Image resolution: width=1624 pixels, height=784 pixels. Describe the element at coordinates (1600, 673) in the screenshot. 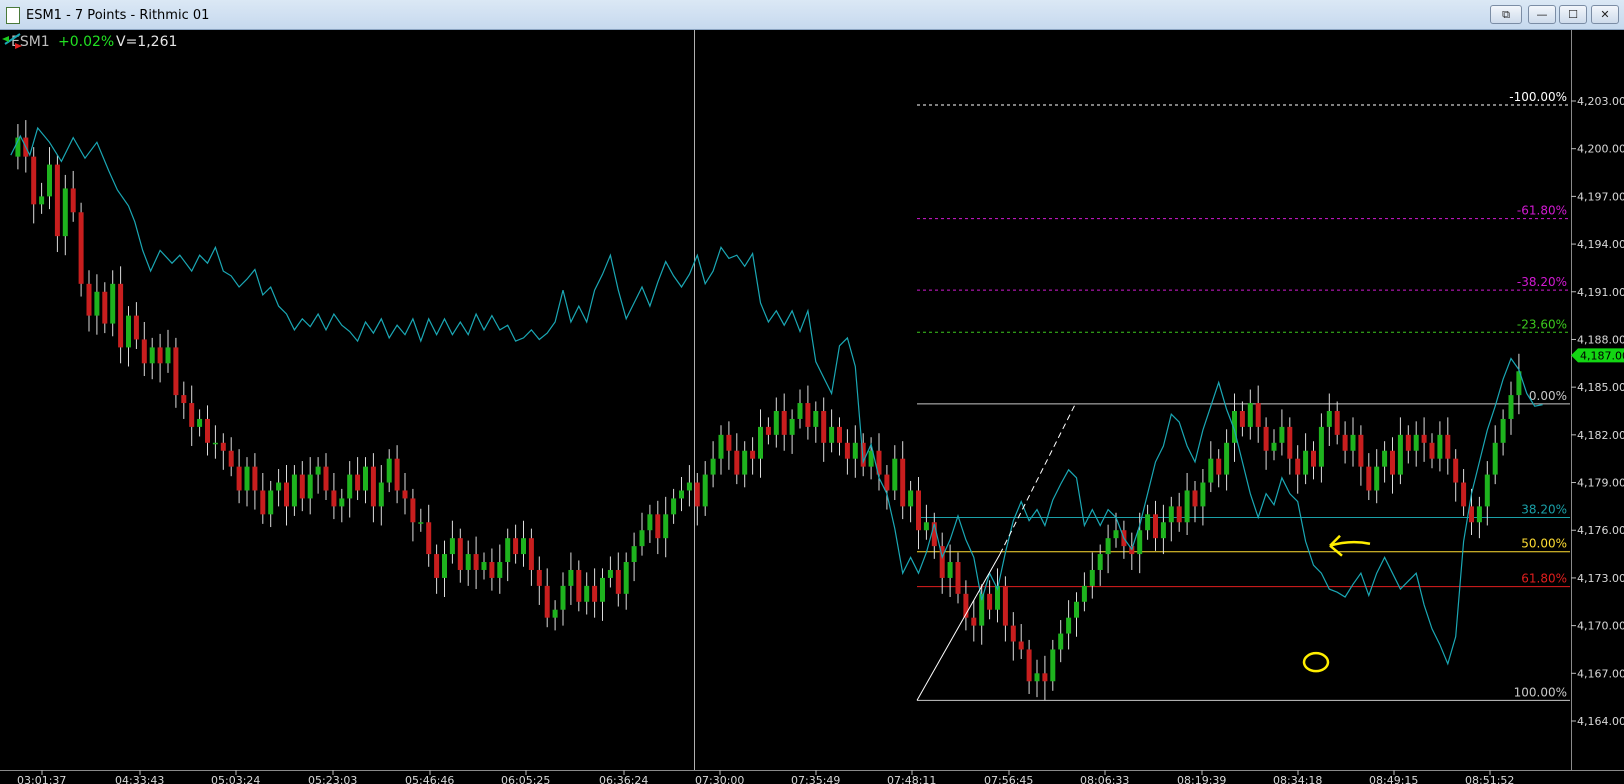

I see `y-tick-label: 4,167.00` at that location.